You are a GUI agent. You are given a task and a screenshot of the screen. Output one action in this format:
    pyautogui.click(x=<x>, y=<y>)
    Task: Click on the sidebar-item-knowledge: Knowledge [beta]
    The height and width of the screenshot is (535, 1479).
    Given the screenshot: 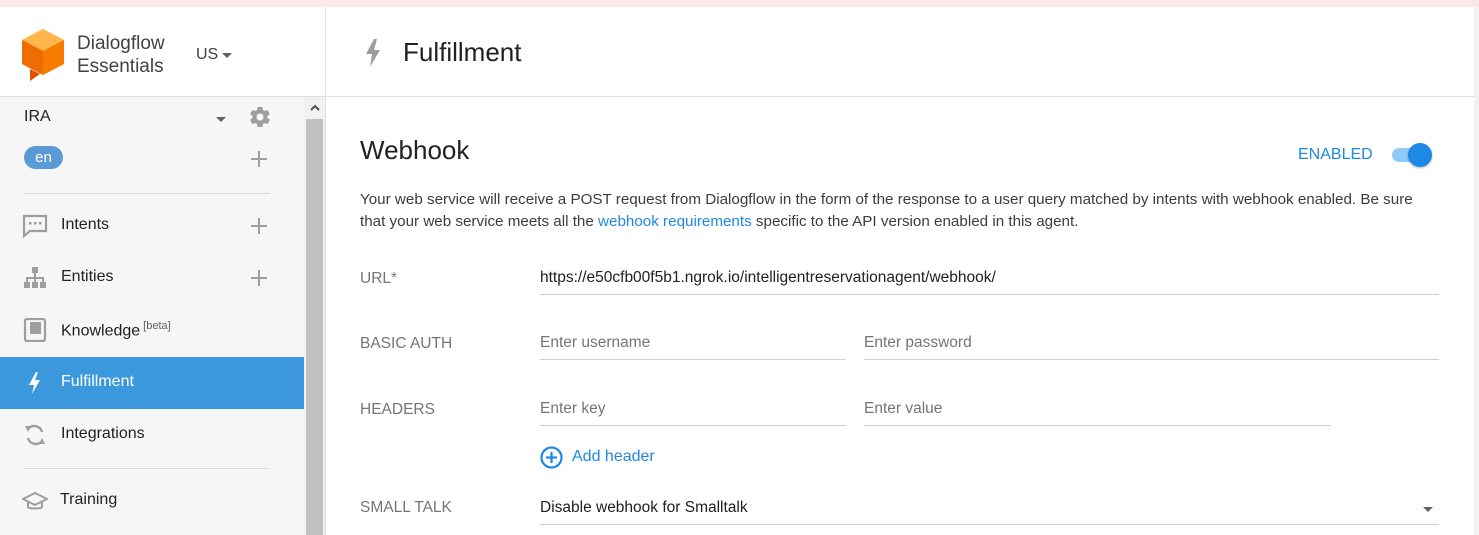 What is the action you would take?
    pyautogui.click(x=152, y=330)
    